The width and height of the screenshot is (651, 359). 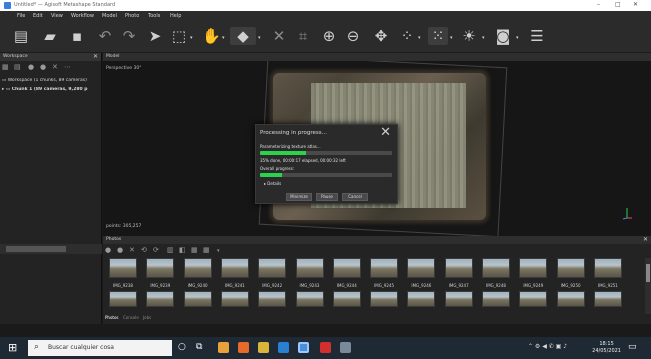 I want to click on edge-icon, so click(x=283, y=347).